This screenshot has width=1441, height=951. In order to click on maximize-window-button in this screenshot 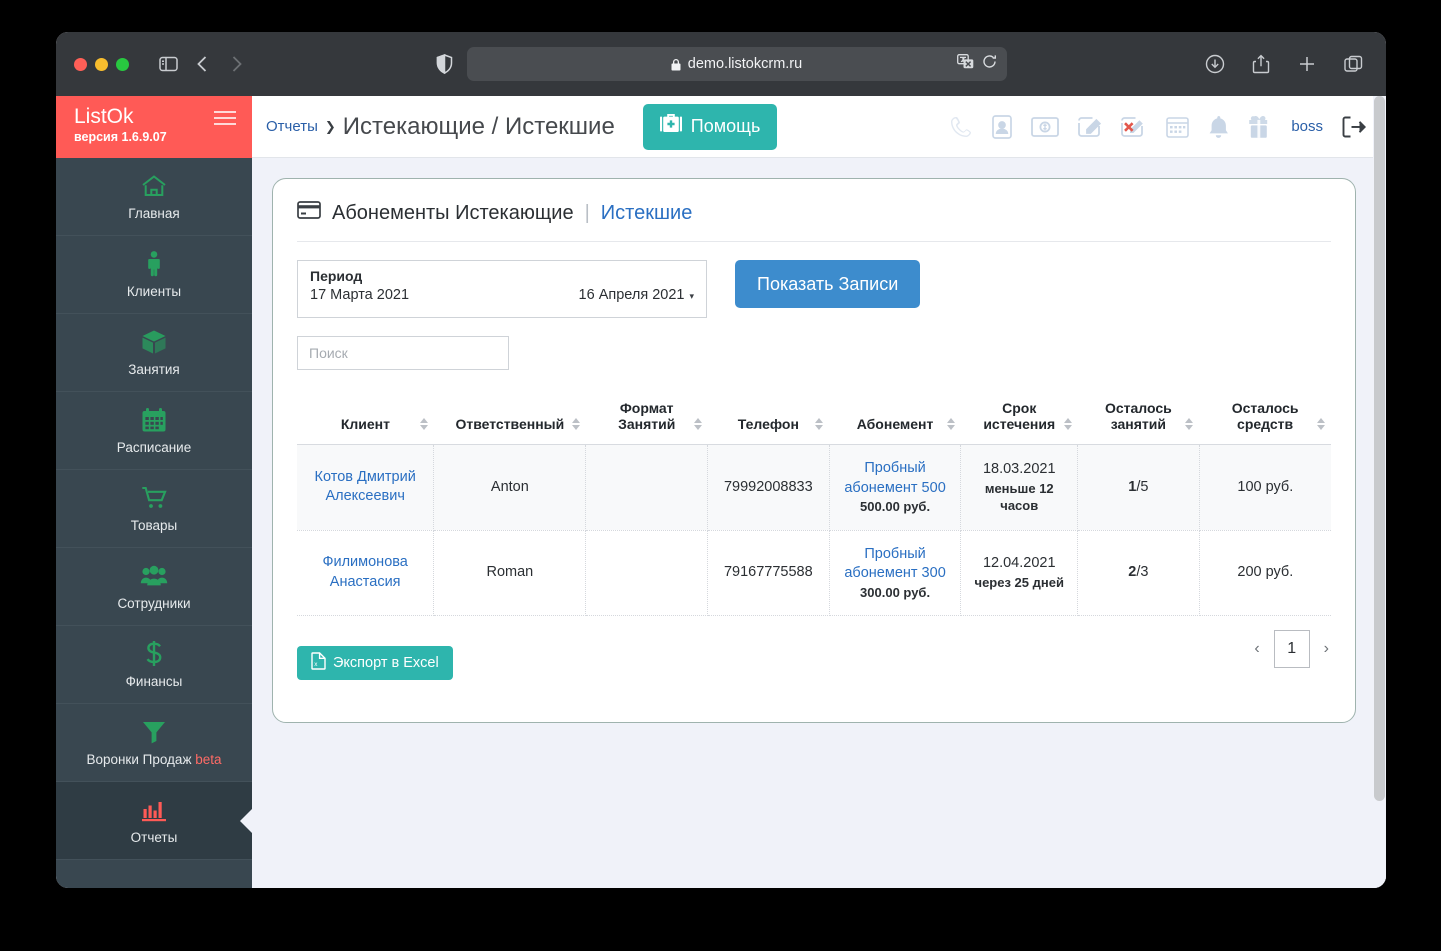, I will do `click(122, 64)`.